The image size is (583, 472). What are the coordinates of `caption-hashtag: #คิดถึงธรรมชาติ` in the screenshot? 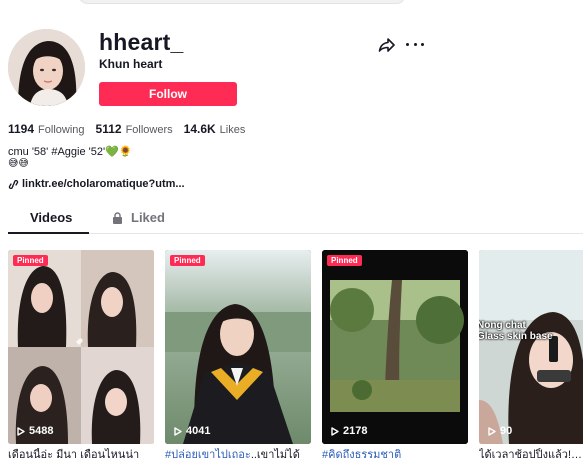 It's located at (361, 455).